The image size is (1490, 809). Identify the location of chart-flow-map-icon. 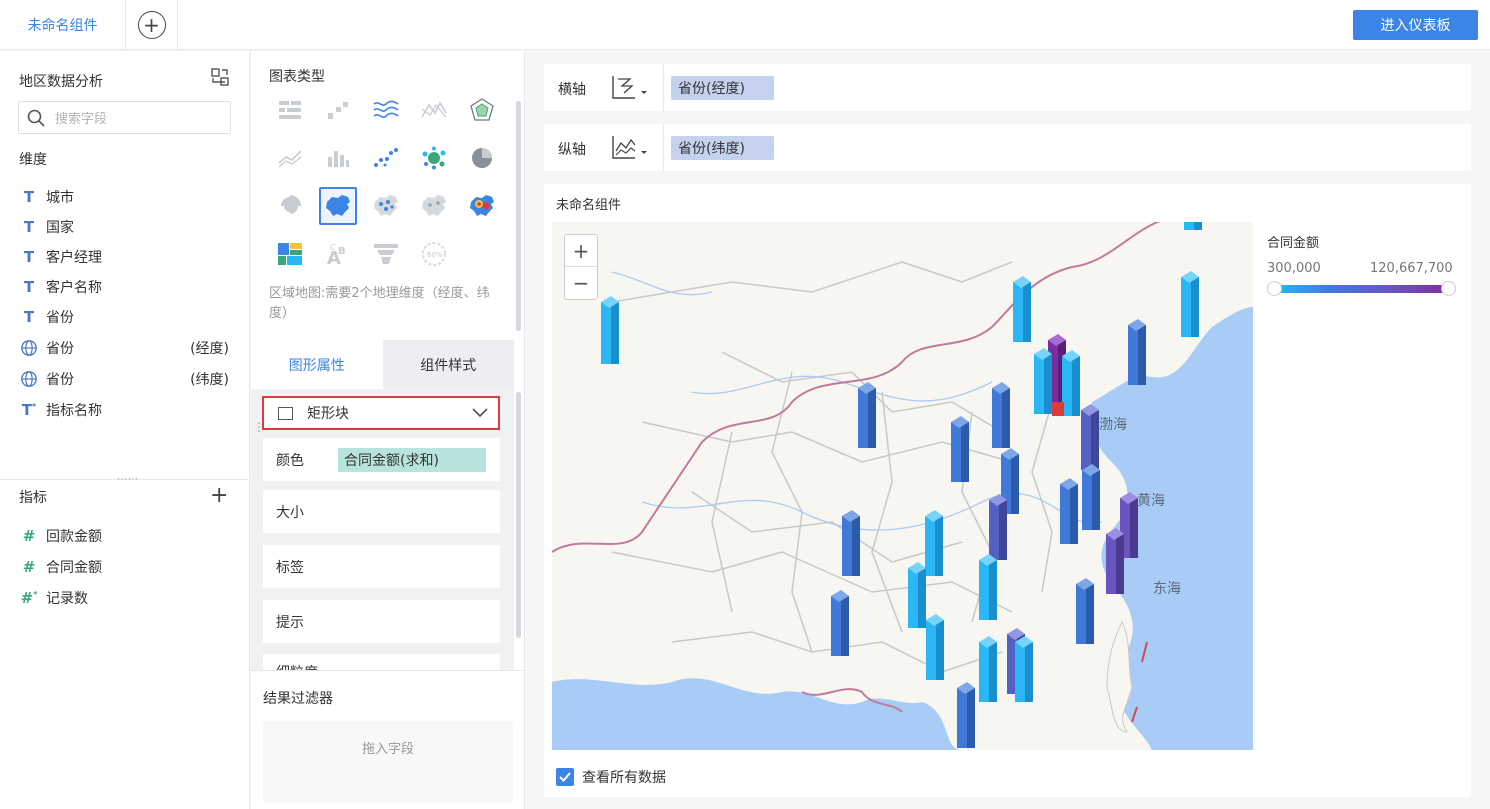
(434, 206).